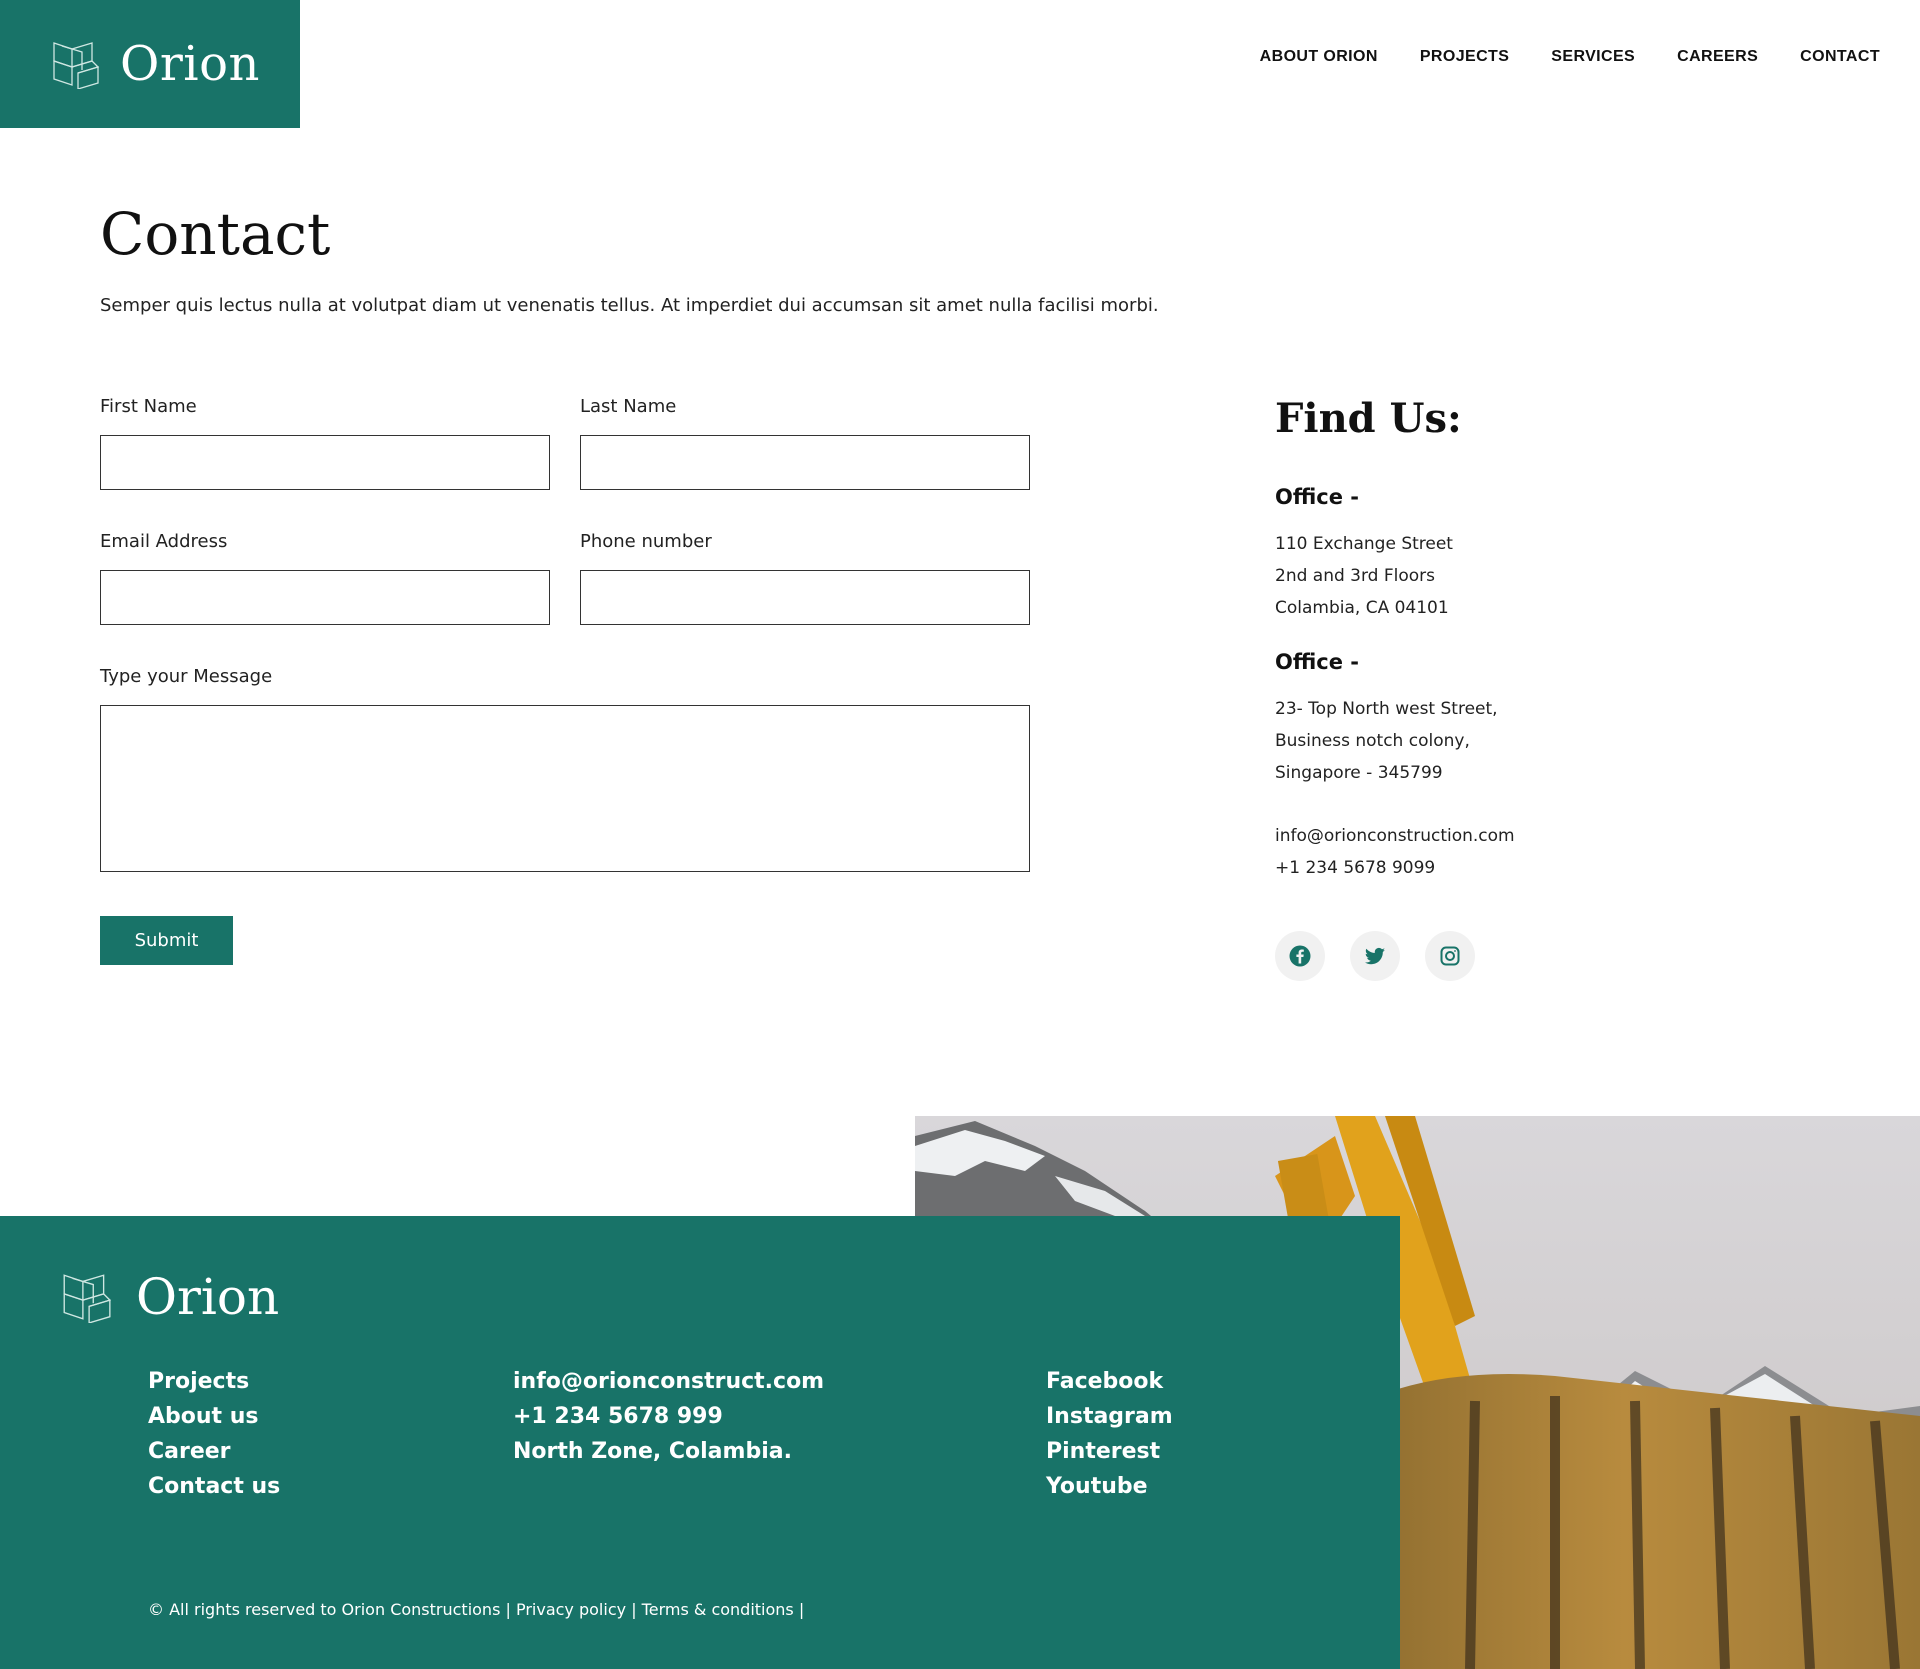  What do you see at coordinates (1359, 773) in the screenshot?
I see `office-address-line: Singapore - 345799` at bounding box center [1359, 773].